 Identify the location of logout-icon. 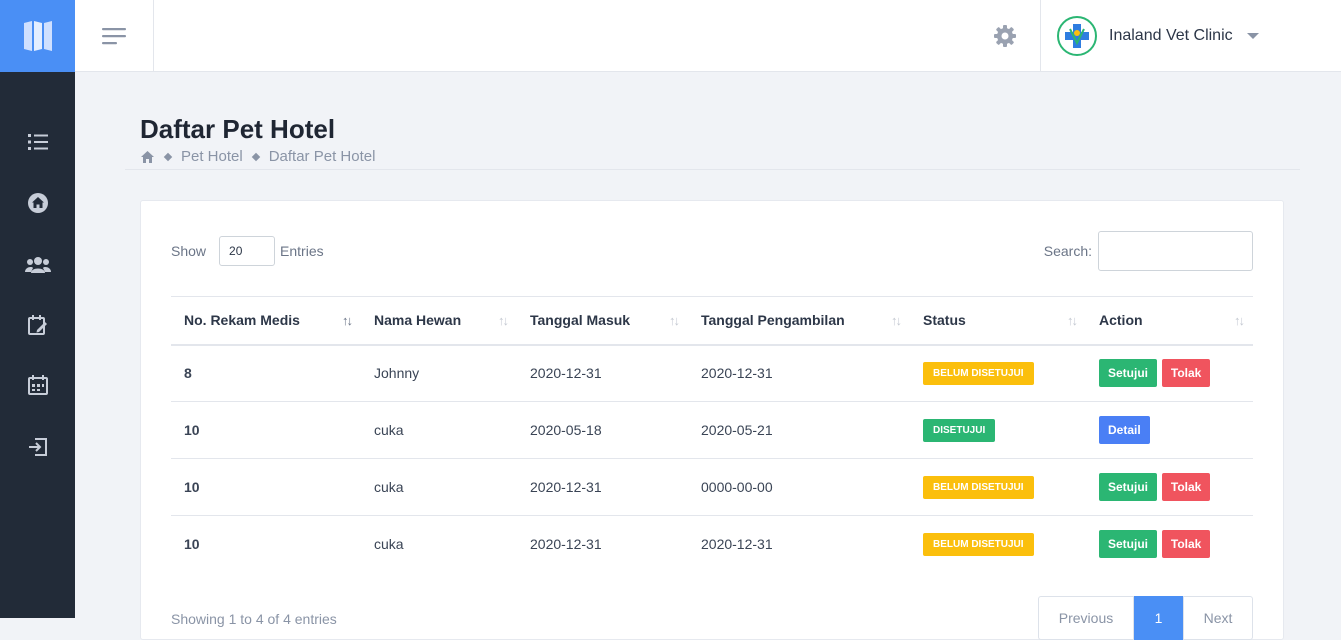
(37, 447).